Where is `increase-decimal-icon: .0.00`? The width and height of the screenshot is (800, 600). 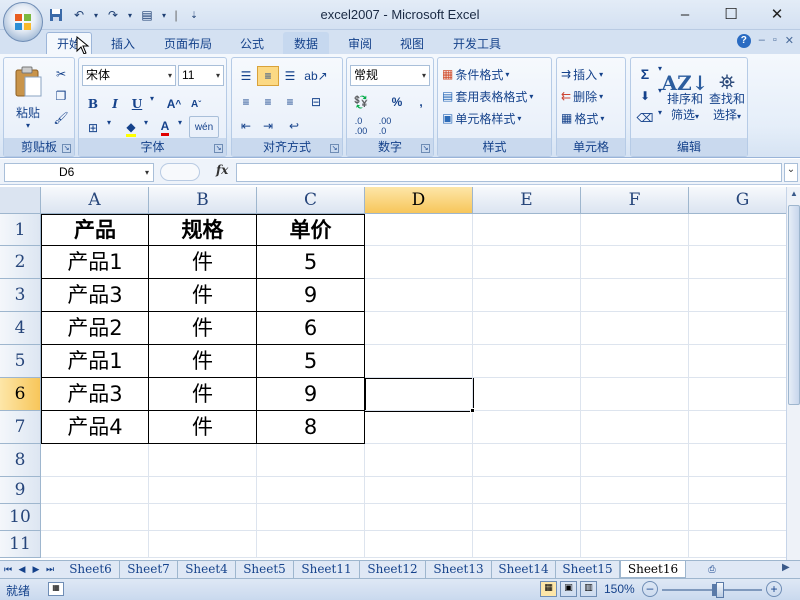
increase-decimal-icon: .0.00 is located at coordinates (361, 126).